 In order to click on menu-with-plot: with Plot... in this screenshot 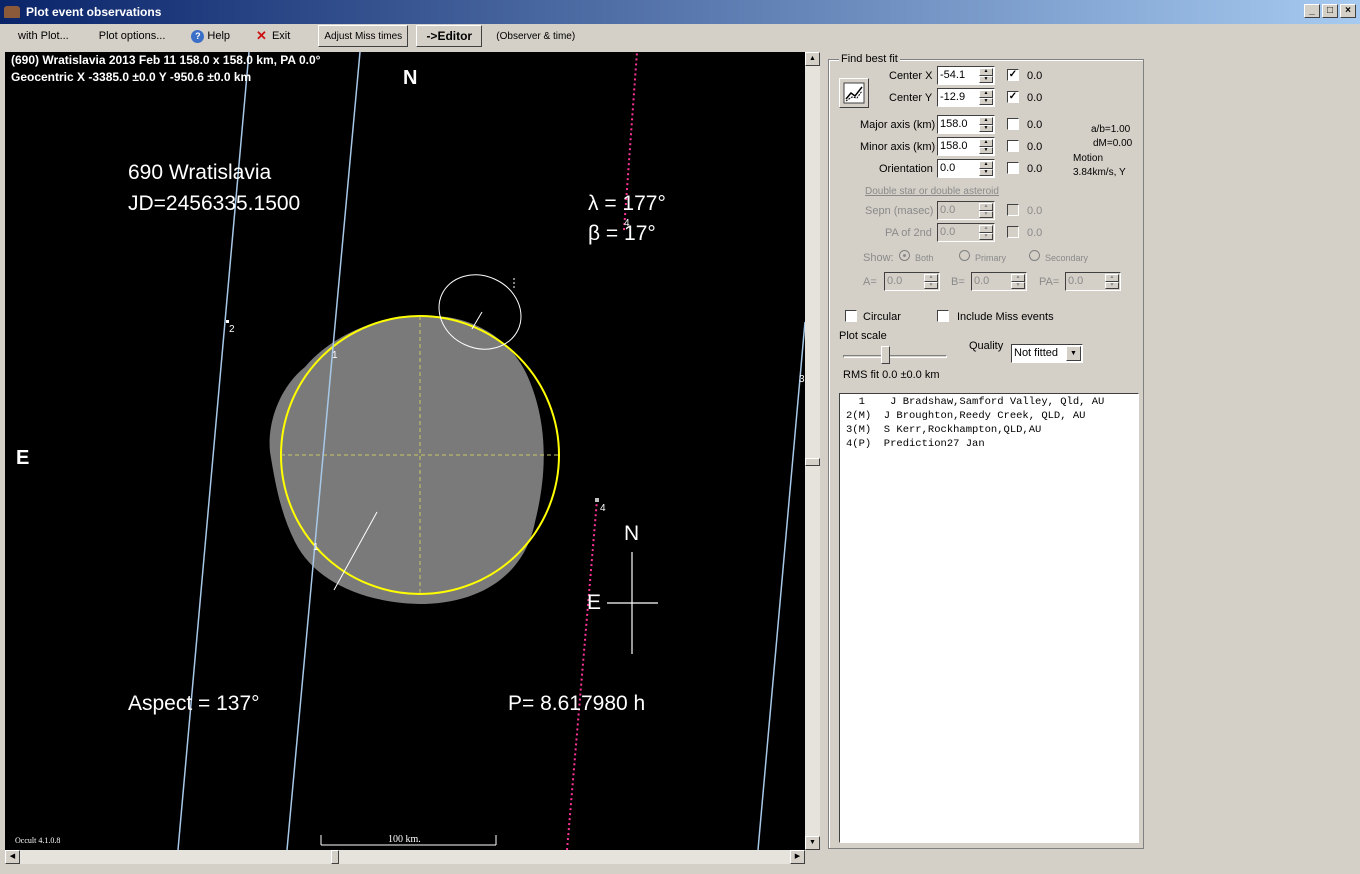, I will do `click(43, 36)`.